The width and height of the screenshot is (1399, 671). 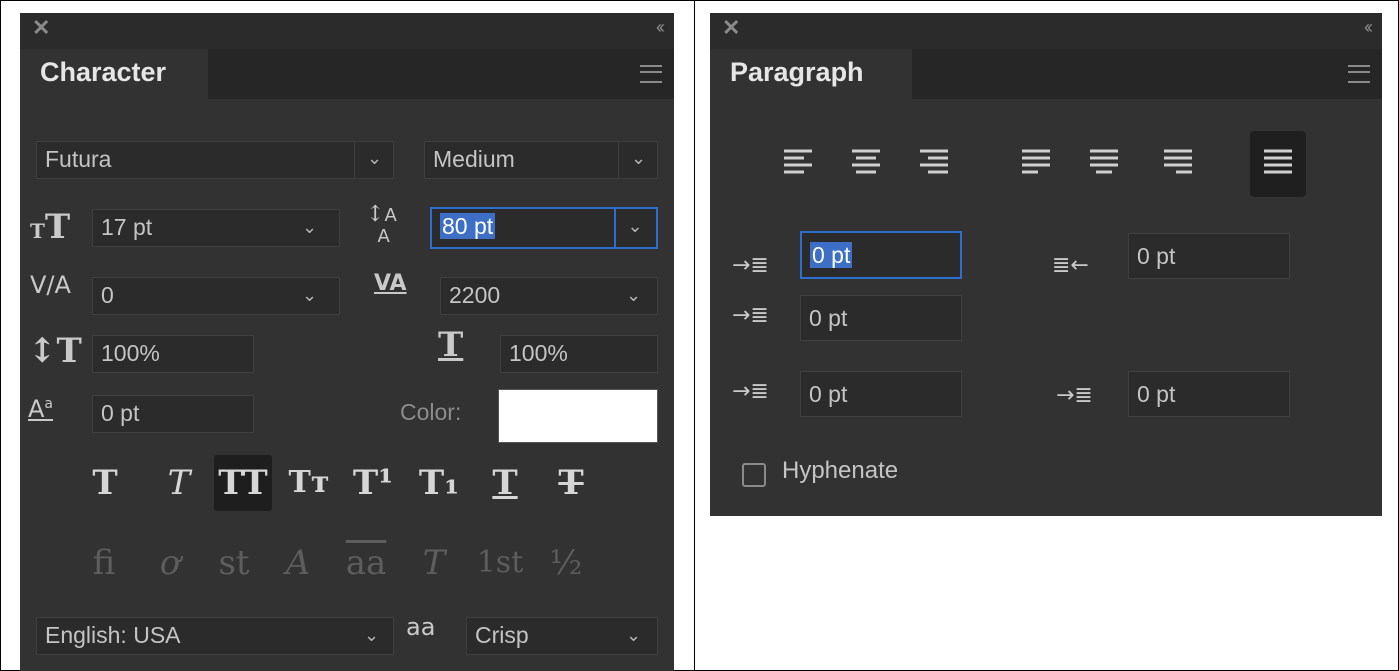 What do you see at coordinates (41, 409) in the screenshot?
I see `baseline-shift-icon: Aa` at bounding box center [41, 409].